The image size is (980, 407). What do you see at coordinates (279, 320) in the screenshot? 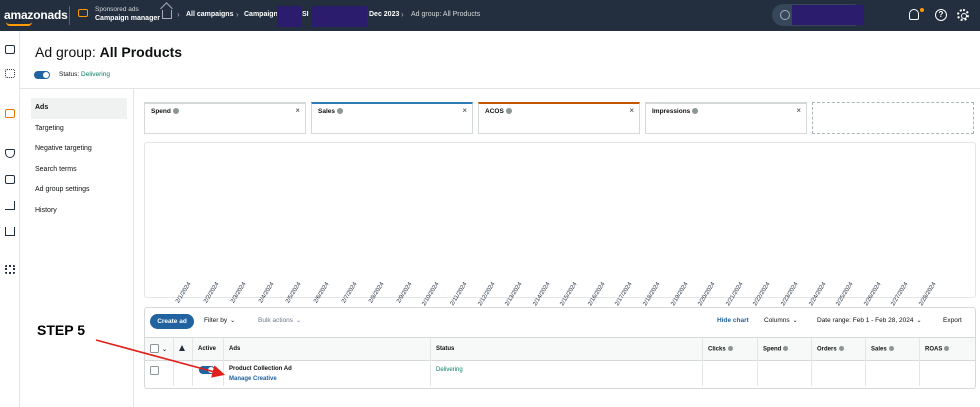
I see `bulk-actions-dropdown: Bulk actions ⌄` at bounding box center [279, 320].